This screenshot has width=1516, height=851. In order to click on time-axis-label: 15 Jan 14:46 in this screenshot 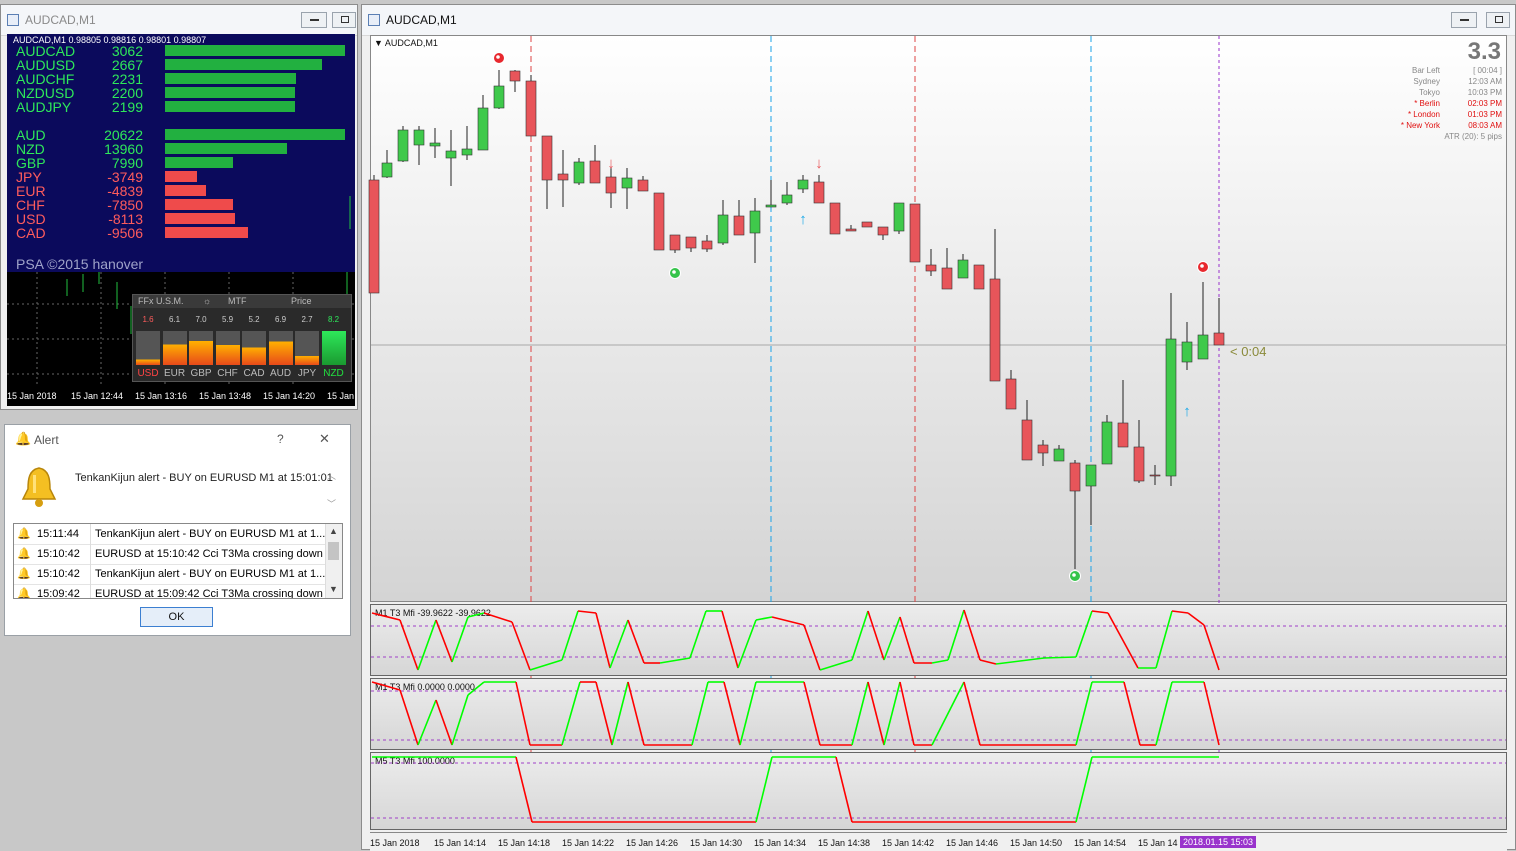, I will do `click(972, 843)`.